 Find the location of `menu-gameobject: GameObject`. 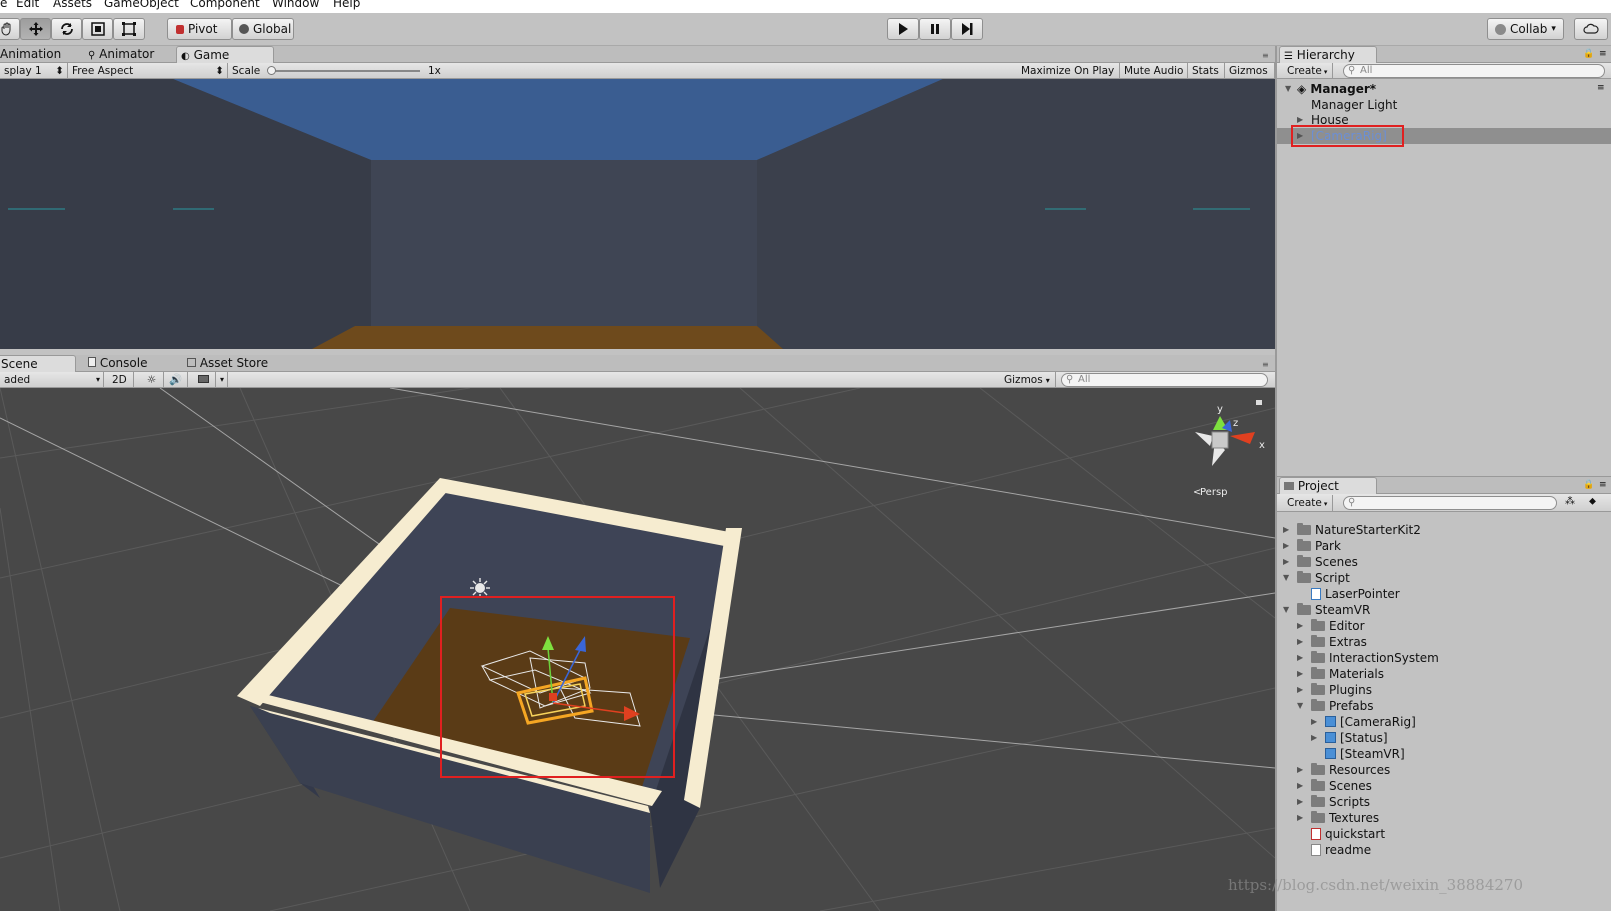

menu-gameobject: GameObject is located at coordinates (141, 5).